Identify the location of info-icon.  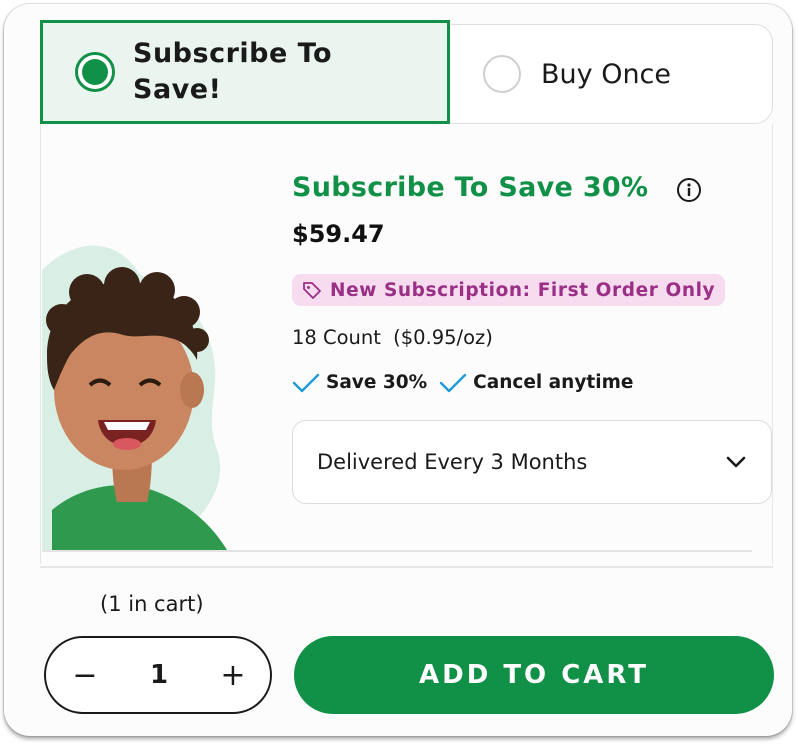
(689, 190).